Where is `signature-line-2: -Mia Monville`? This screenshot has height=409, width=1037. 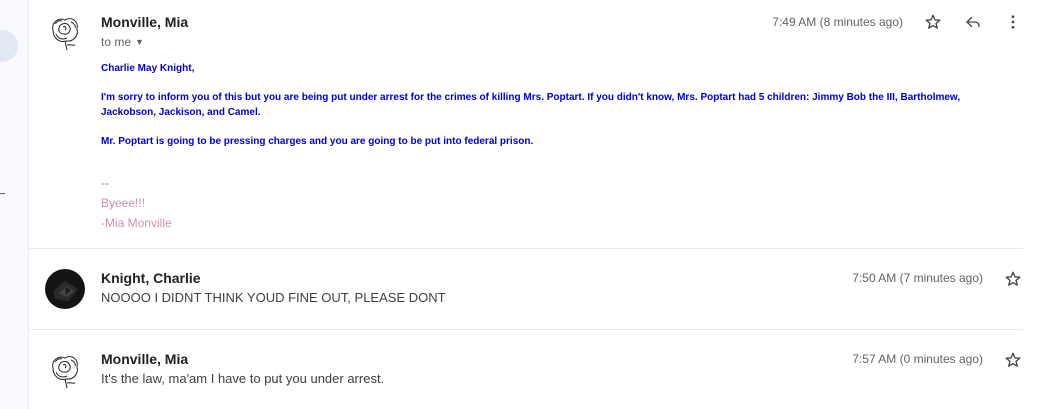
signature-line-2: -Mia Monville is located at coordinates (136, 223).